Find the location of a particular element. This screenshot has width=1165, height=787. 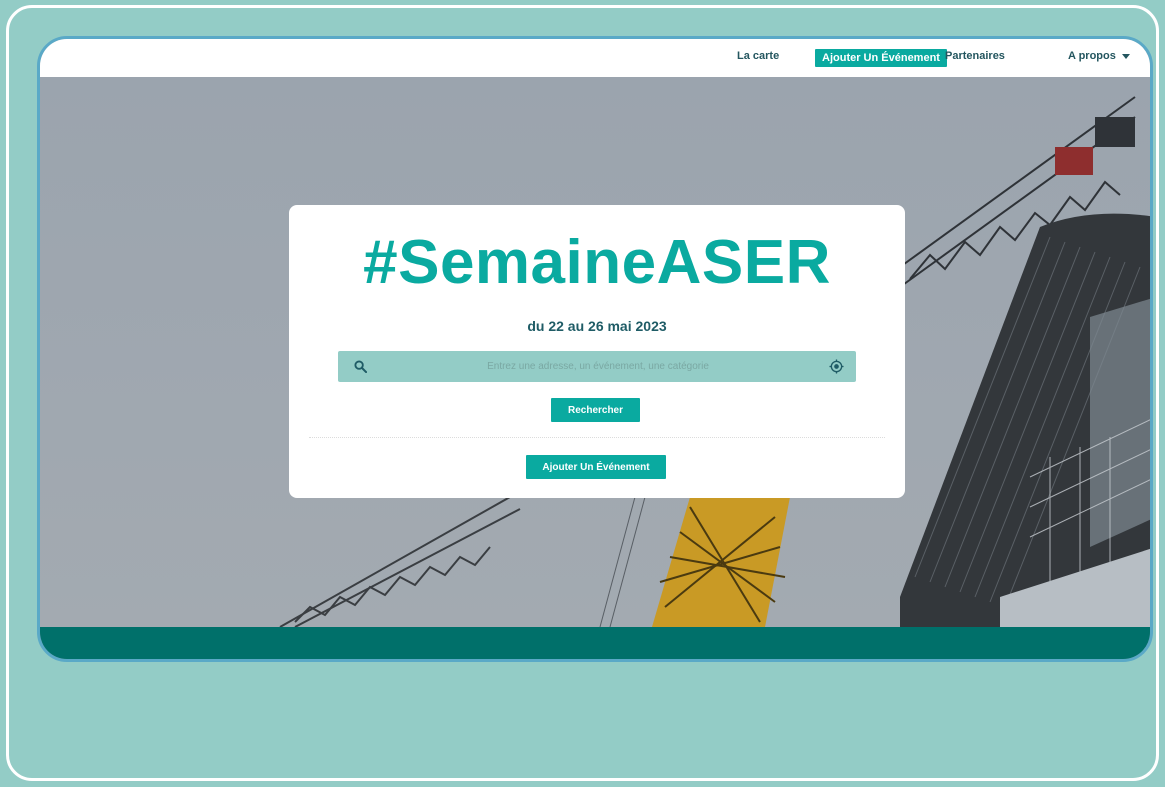

search-button: Rechercher is located at coordinates (595, 410).